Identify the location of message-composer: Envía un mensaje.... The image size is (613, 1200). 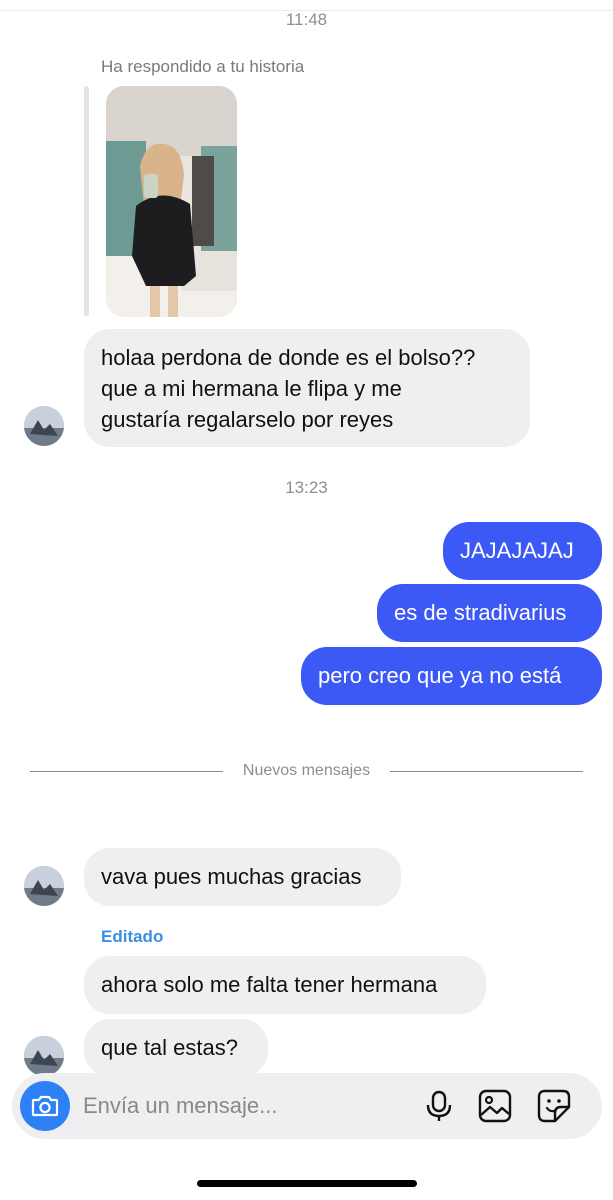
(307, 1106).